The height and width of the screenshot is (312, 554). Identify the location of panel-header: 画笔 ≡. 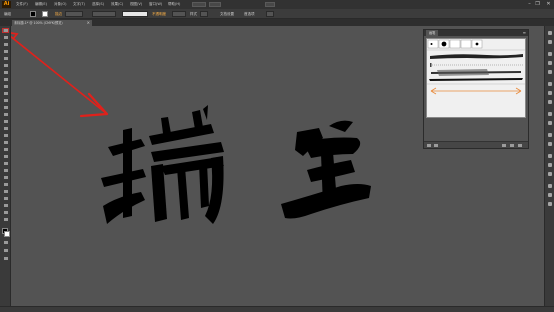
(476, 33).